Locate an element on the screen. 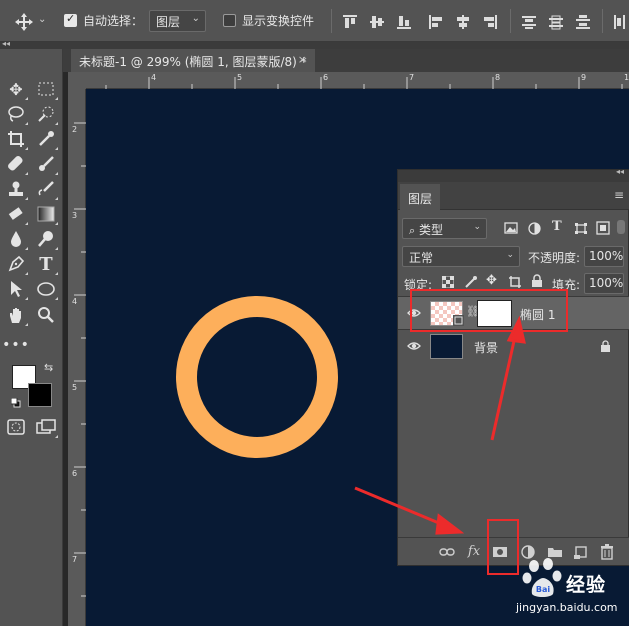 The height and width of the screenshot is (626, 629). baidu-paw-logo: Bai is located at coordinates (542, 577).